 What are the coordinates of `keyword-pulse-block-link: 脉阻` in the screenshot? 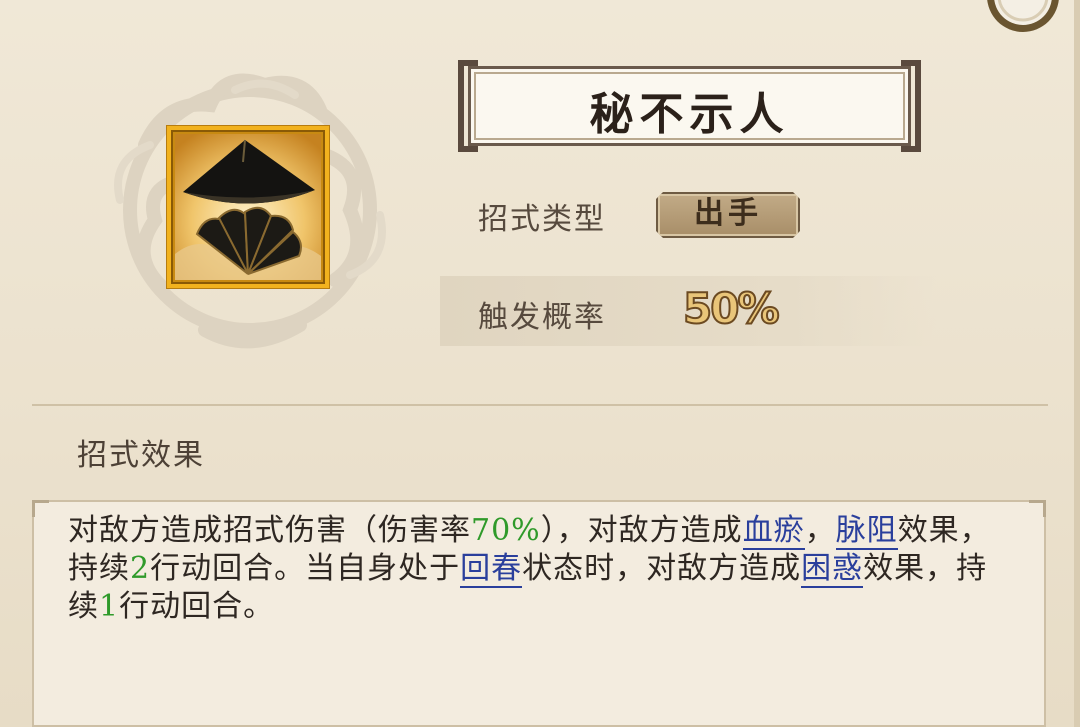 It's located at (866, 531).